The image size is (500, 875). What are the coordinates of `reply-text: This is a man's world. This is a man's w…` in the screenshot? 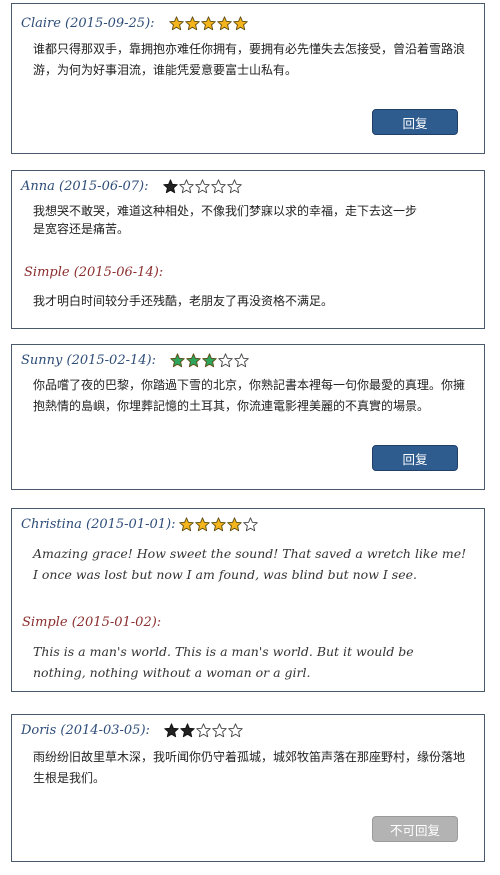 It's located at (223, 662).